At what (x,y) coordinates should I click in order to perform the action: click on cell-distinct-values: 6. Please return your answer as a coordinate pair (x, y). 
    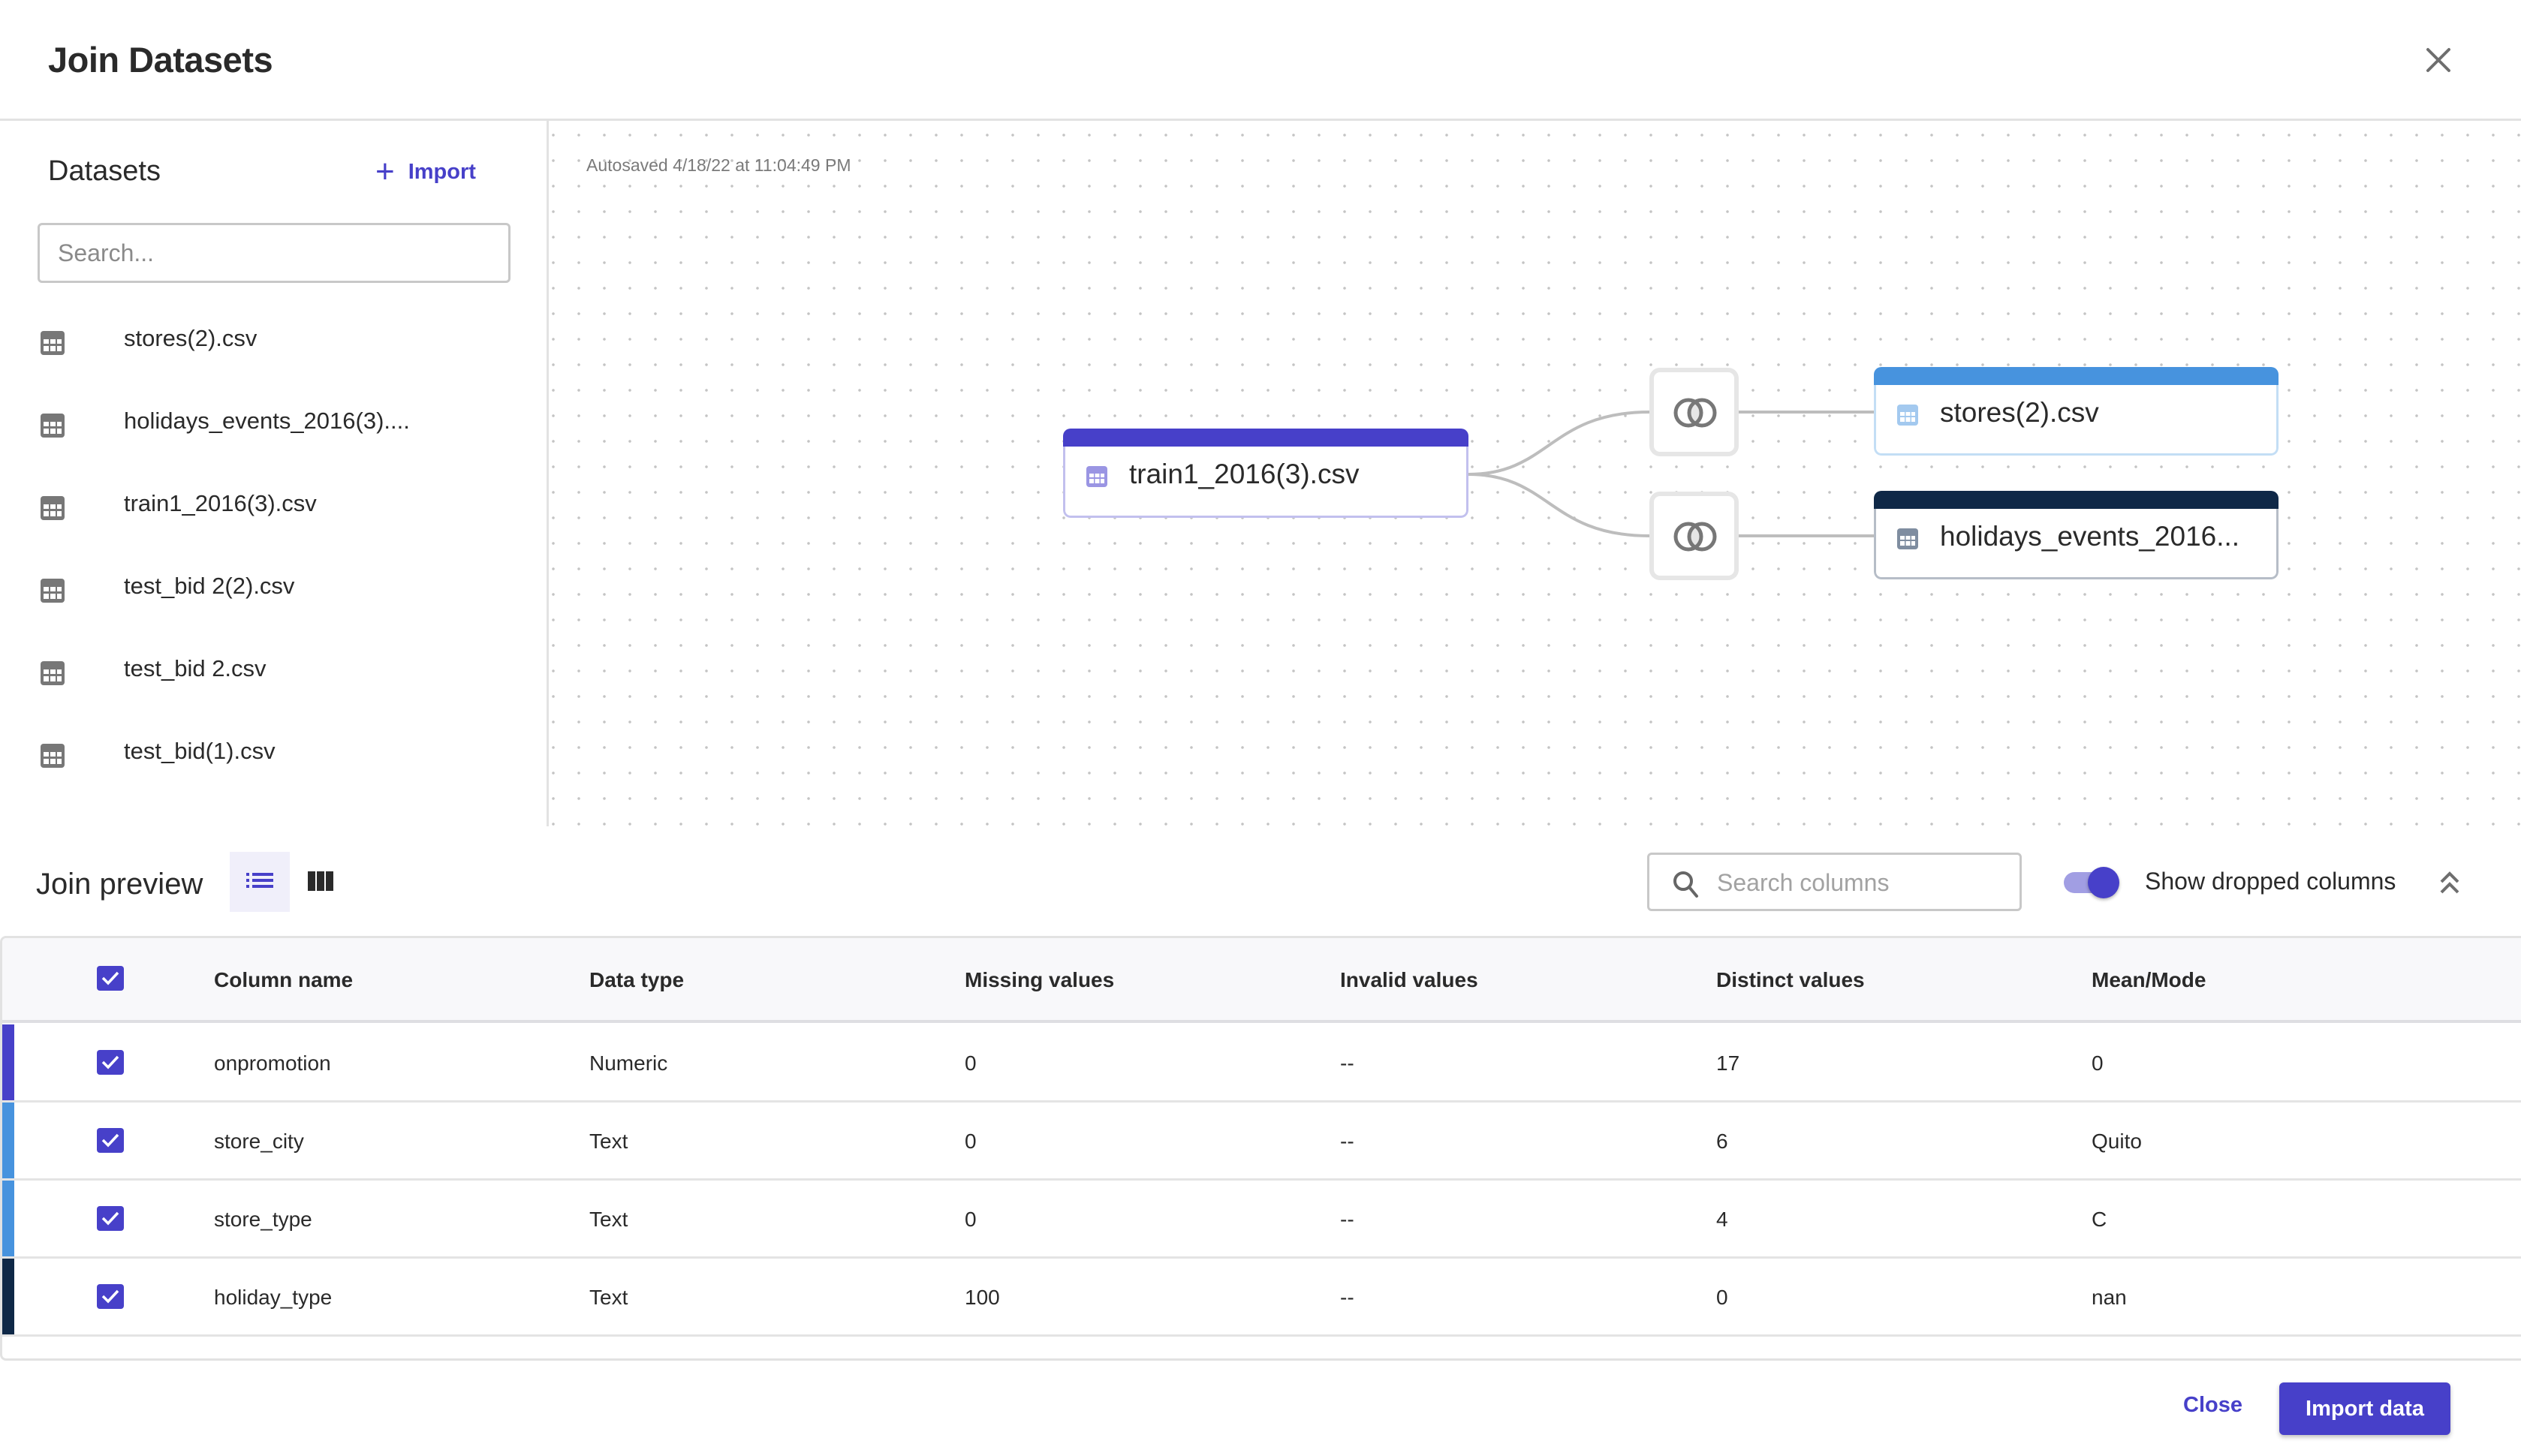
    Looking at the image, I should click on (1722, 1141).